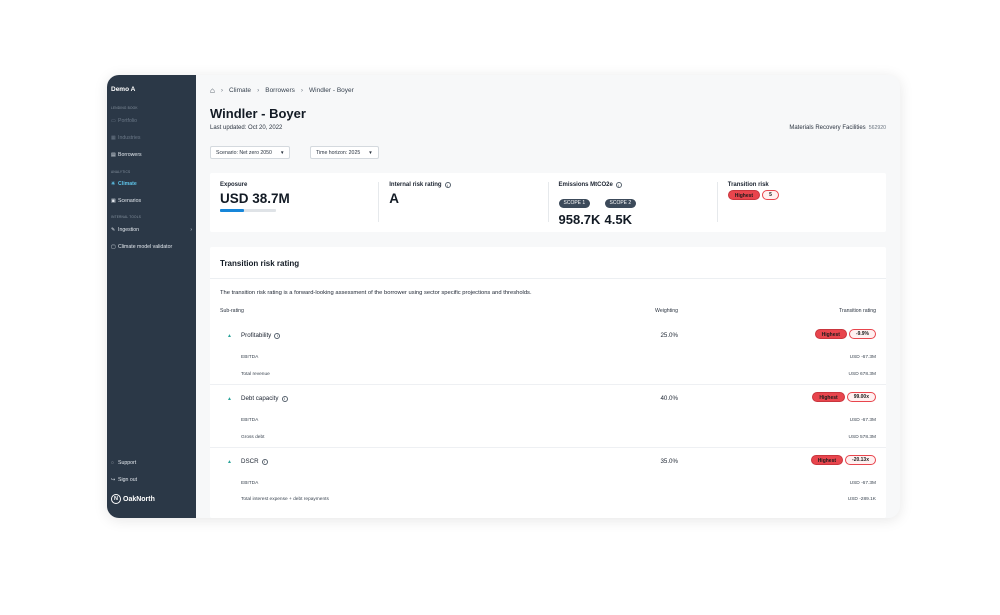 This screenshot has width=1000, height=615. What do you see at coordinates (579, 209) in the screenshot?
I see `scope-1: SCOPE 1 958.7K` at bounding box center [579, 209].